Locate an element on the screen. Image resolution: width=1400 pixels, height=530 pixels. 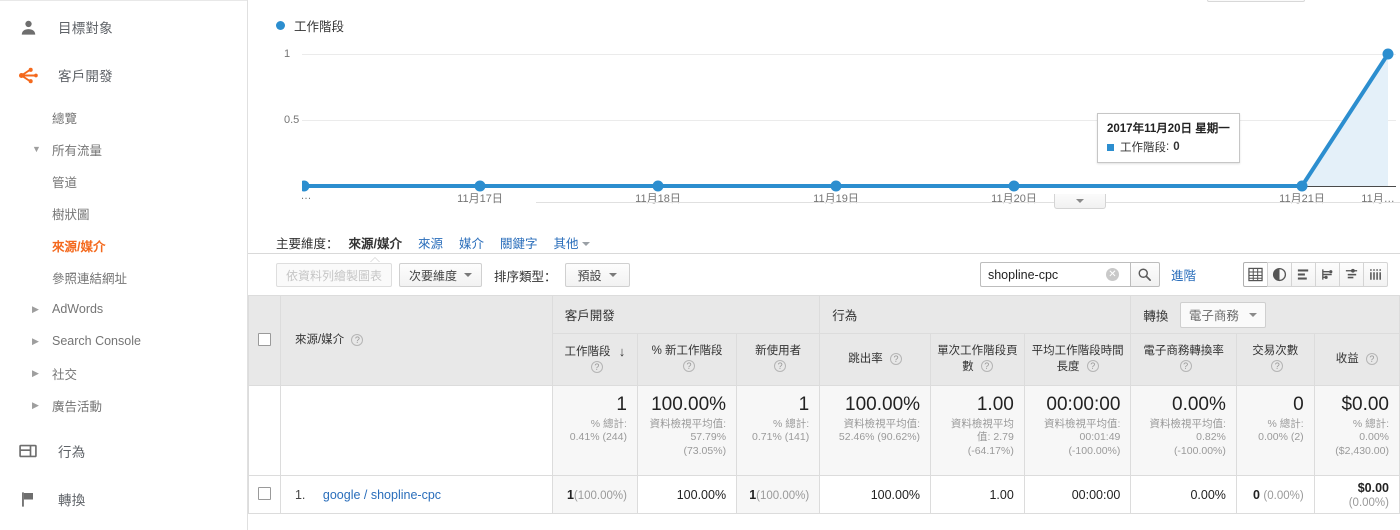
column-header-ecommerce-conversion-rate: 電子商務轉換率 ? is located at coordinates (1183, 359).